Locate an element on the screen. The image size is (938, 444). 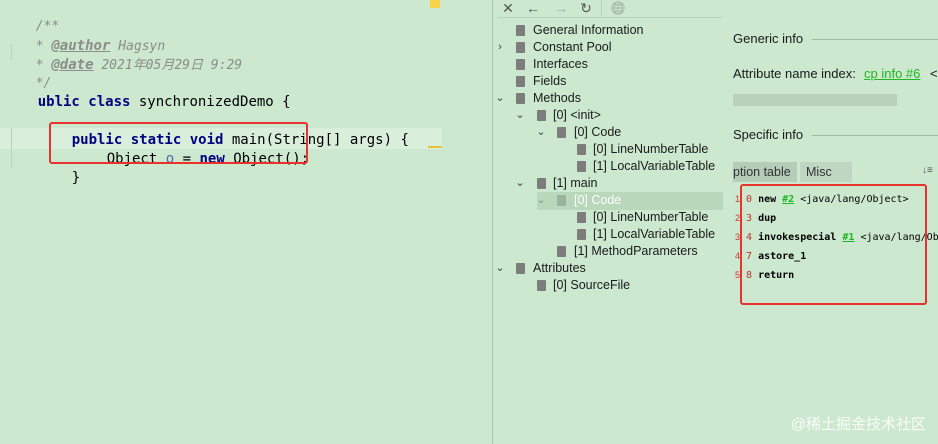
tree-item-sourcefile: [0] SourceFile is located at coordinates (591, 285).